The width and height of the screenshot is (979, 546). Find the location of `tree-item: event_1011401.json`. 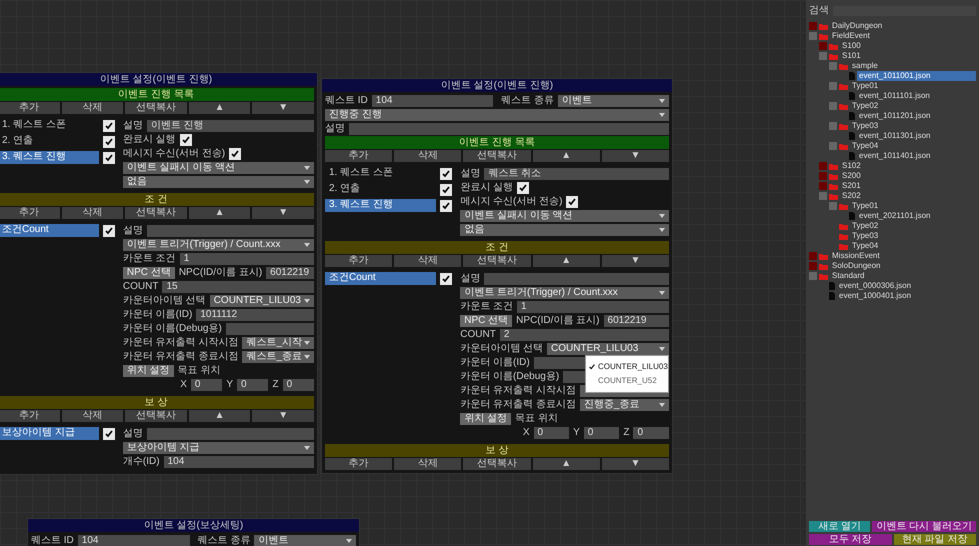

tree-item: event_1011401.json is located at coordinates (916, 156).